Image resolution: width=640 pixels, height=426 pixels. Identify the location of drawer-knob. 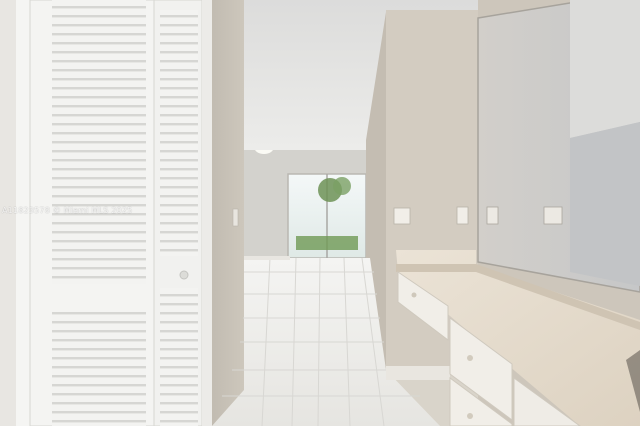
(414, 295).